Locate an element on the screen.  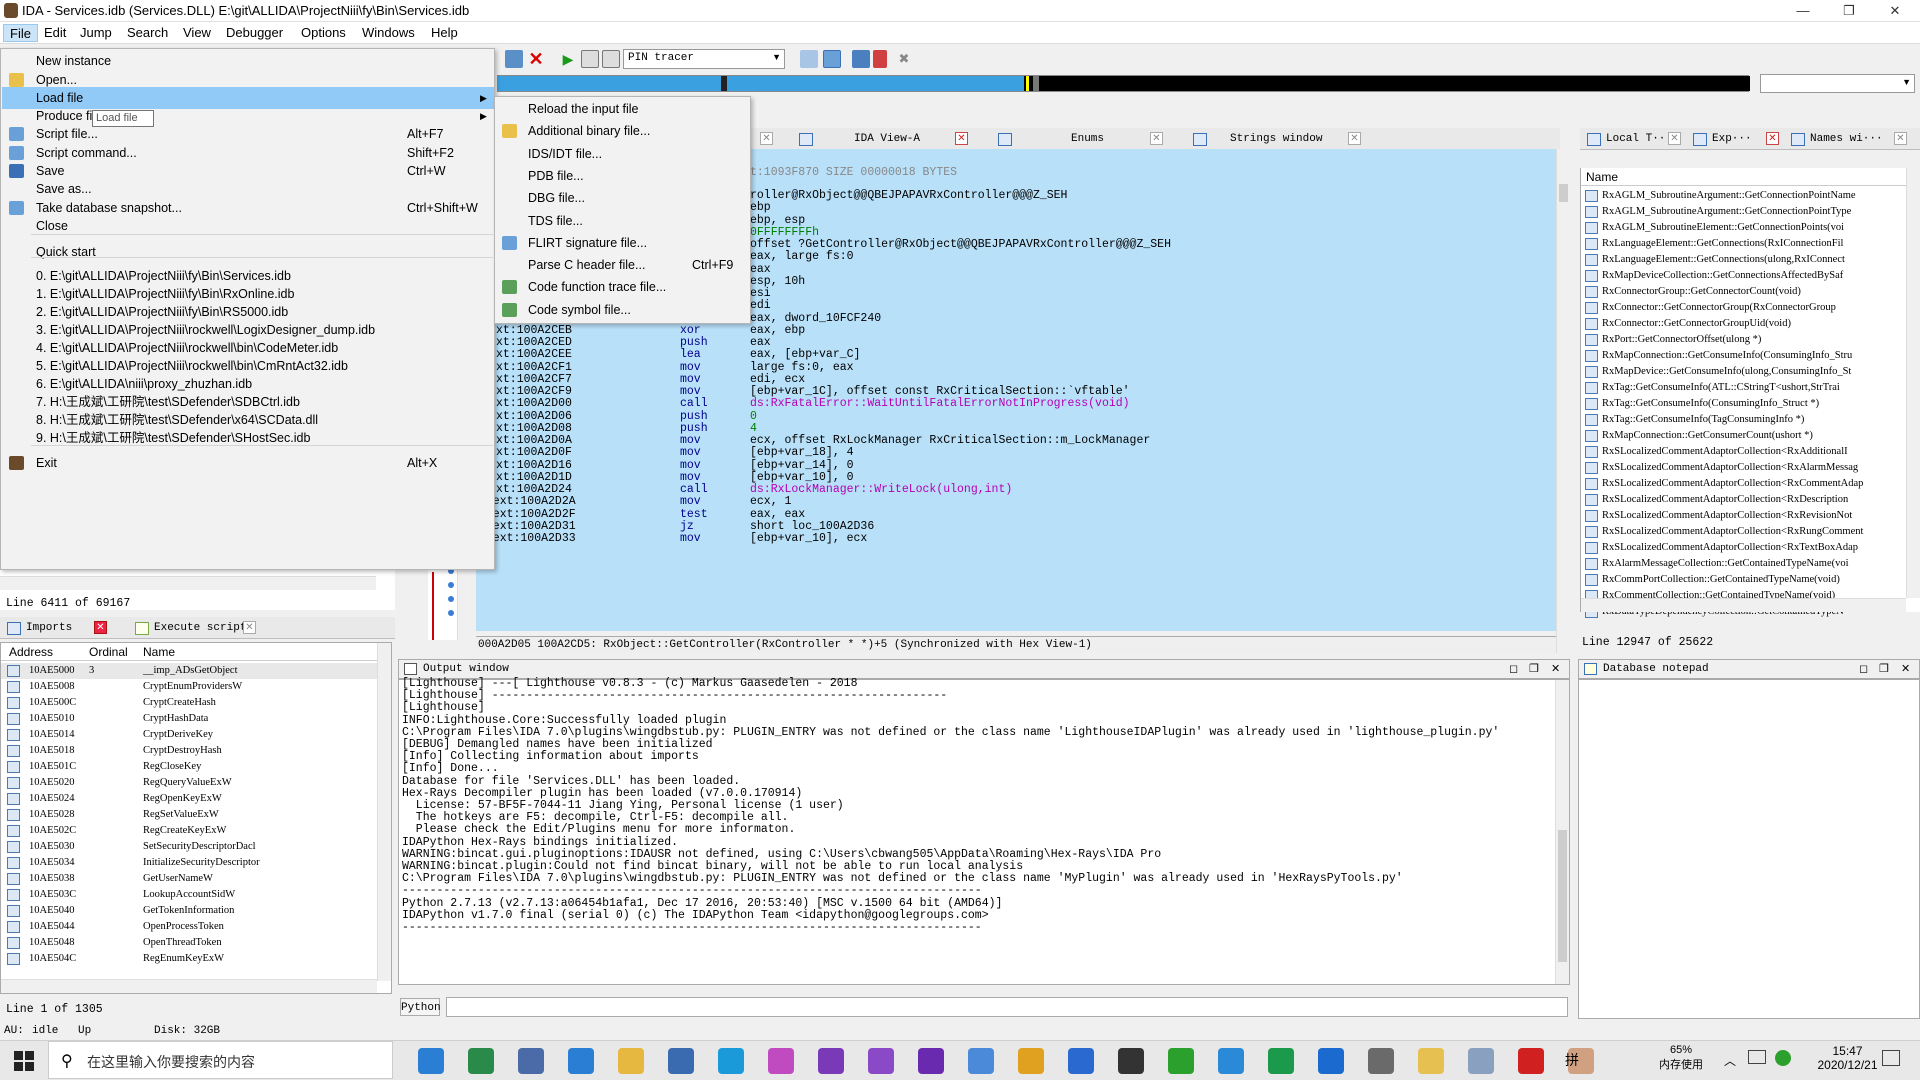
wechat-icon is located at coordinates (1181, 1061).